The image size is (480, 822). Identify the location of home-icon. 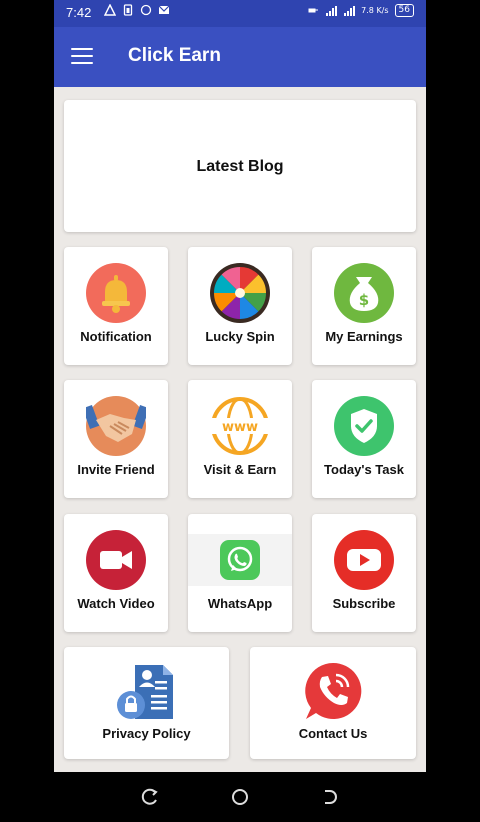
(240, 797).